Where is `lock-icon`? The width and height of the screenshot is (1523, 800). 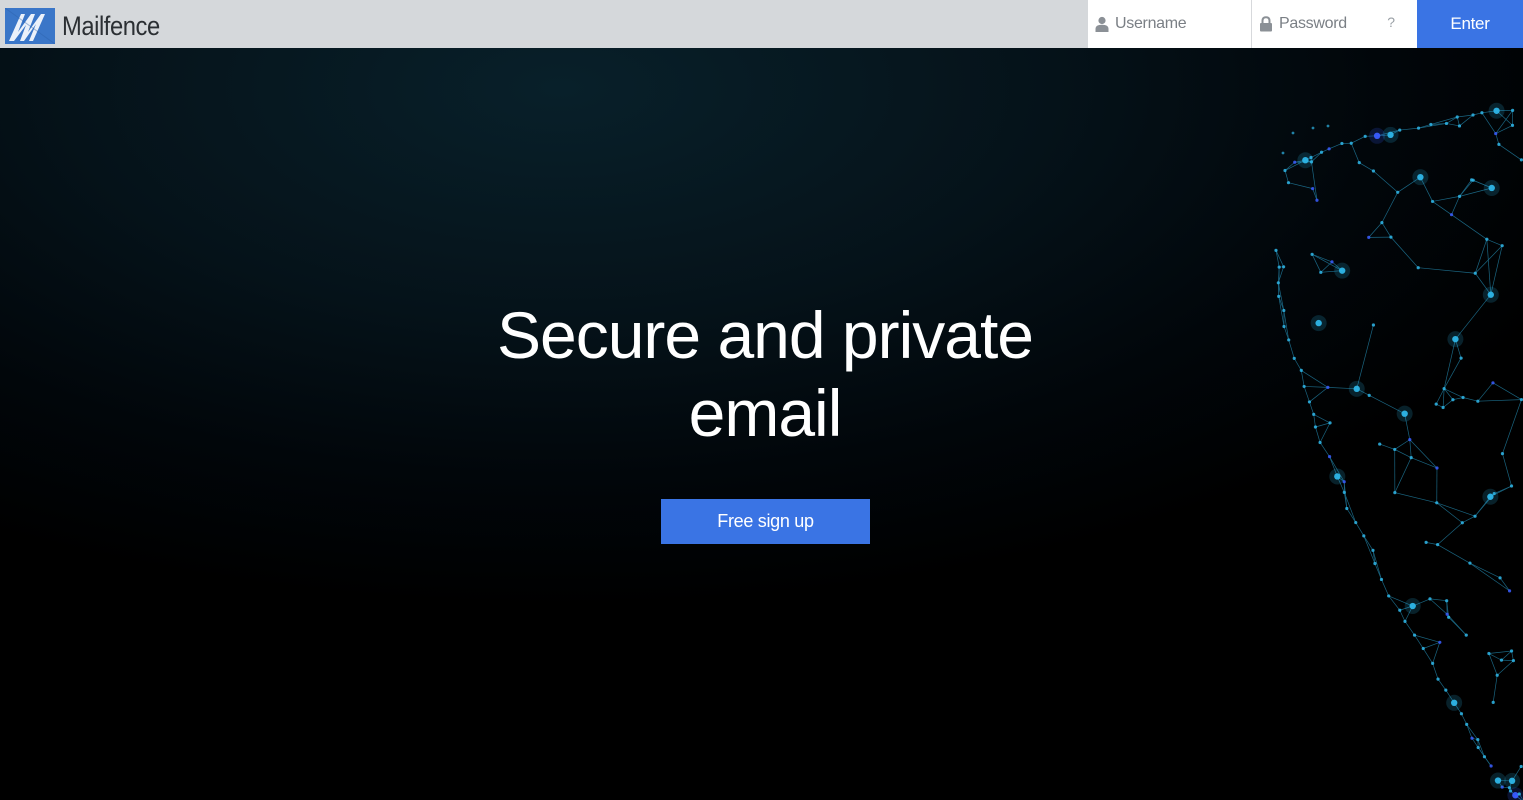
lock-icon is located at coordinates (1266, 24).